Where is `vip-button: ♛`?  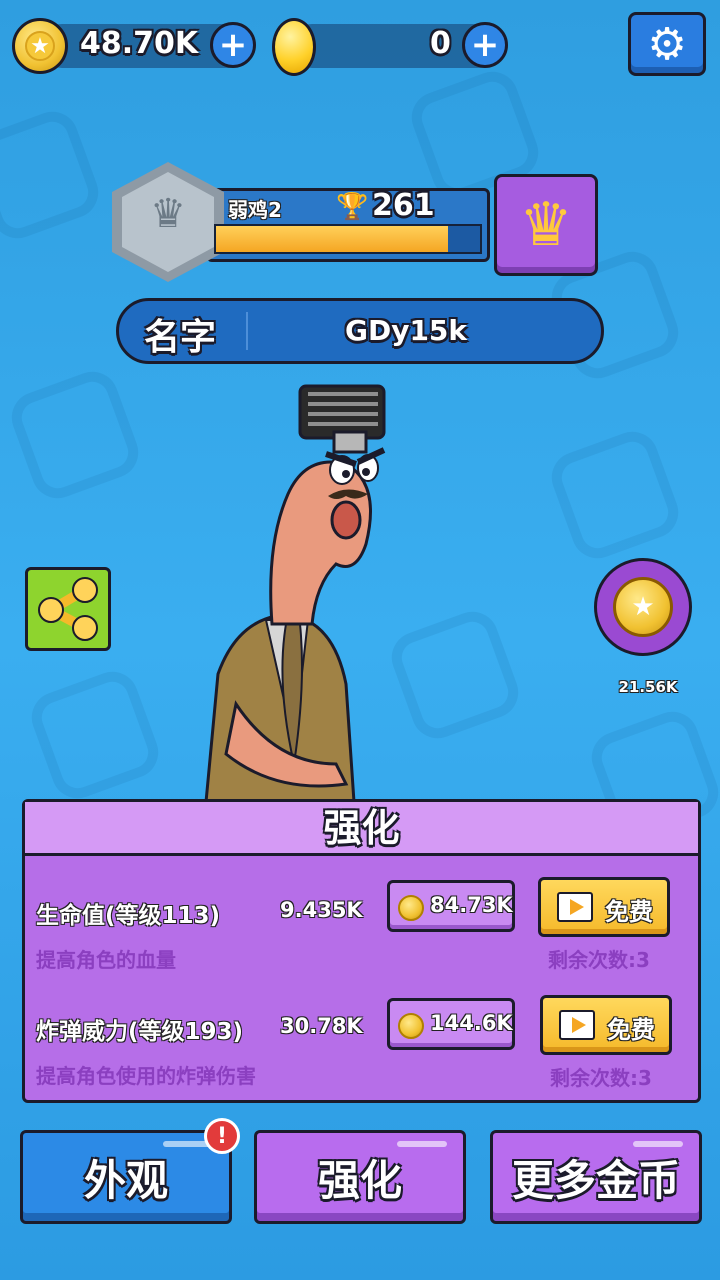 vip-button: ♛ is located at coordinates (546, 225).